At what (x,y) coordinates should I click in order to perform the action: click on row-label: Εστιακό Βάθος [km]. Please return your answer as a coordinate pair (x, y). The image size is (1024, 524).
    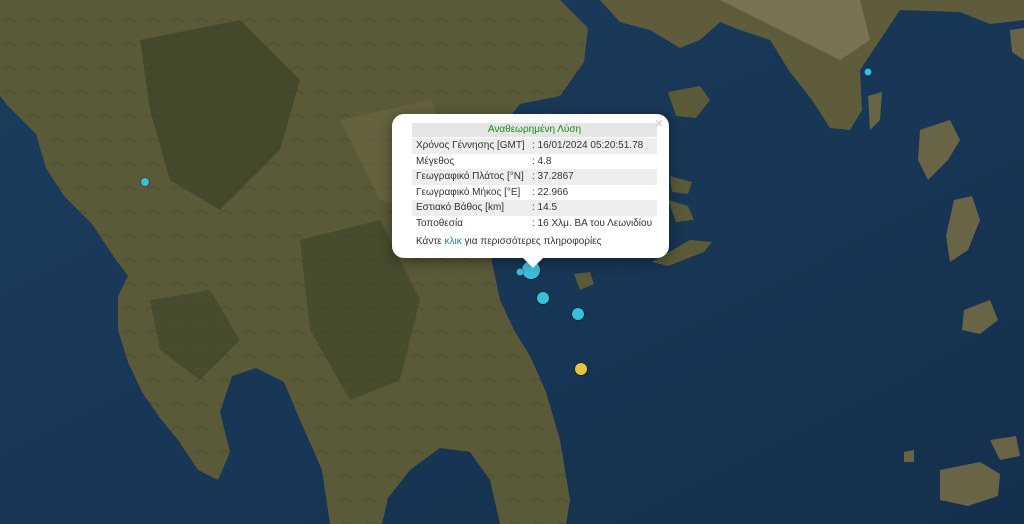
    Looking at the image, I should click on (460, 208).